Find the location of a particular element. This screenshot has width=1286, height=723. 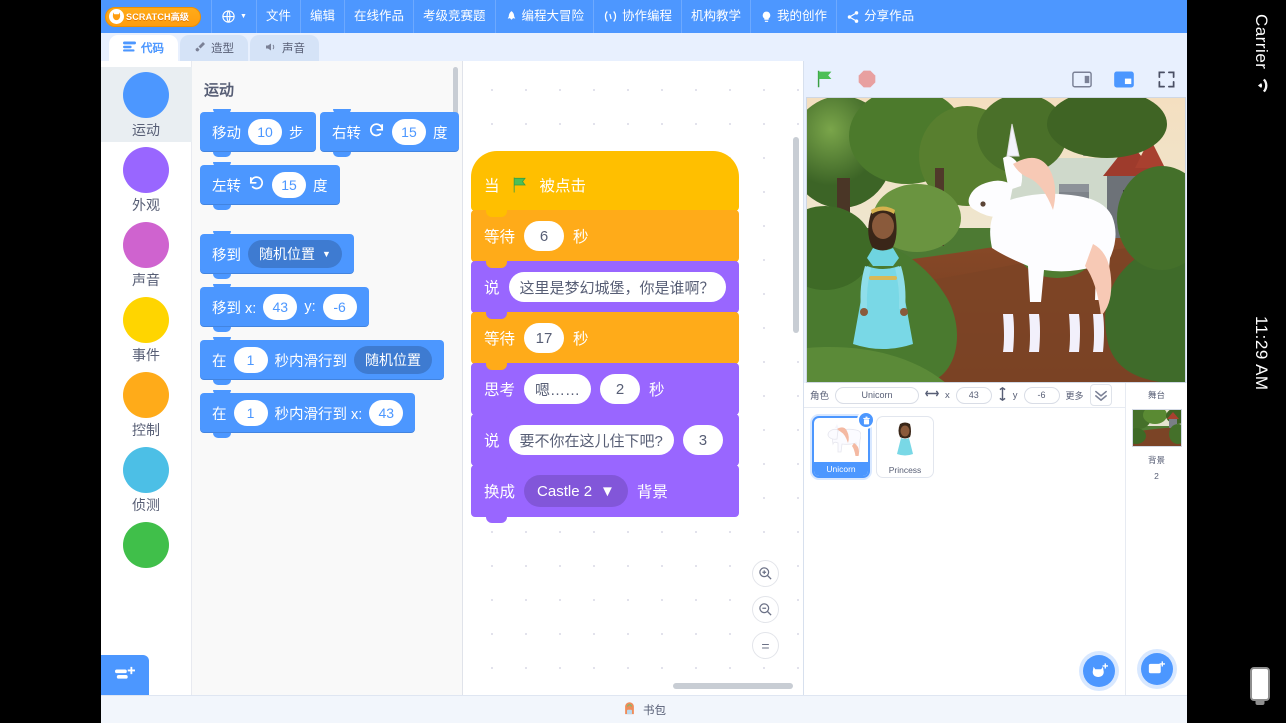

add-sprite-button is located at coordinates (1099, 671).